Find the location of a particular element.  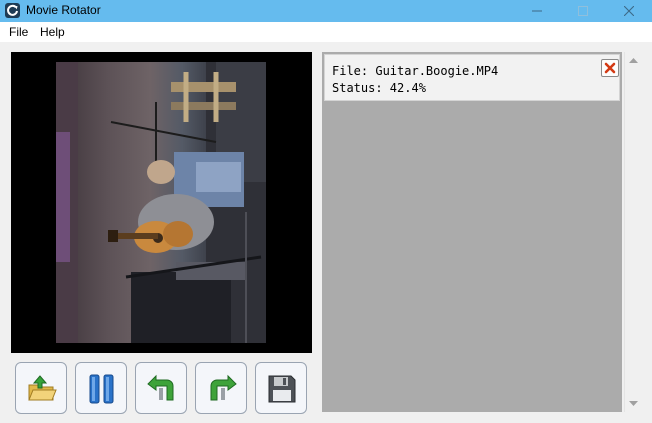

job-item: File: Guitar.Boogie.MP4 Status: 42.4% is located at coordinates (472, 77).